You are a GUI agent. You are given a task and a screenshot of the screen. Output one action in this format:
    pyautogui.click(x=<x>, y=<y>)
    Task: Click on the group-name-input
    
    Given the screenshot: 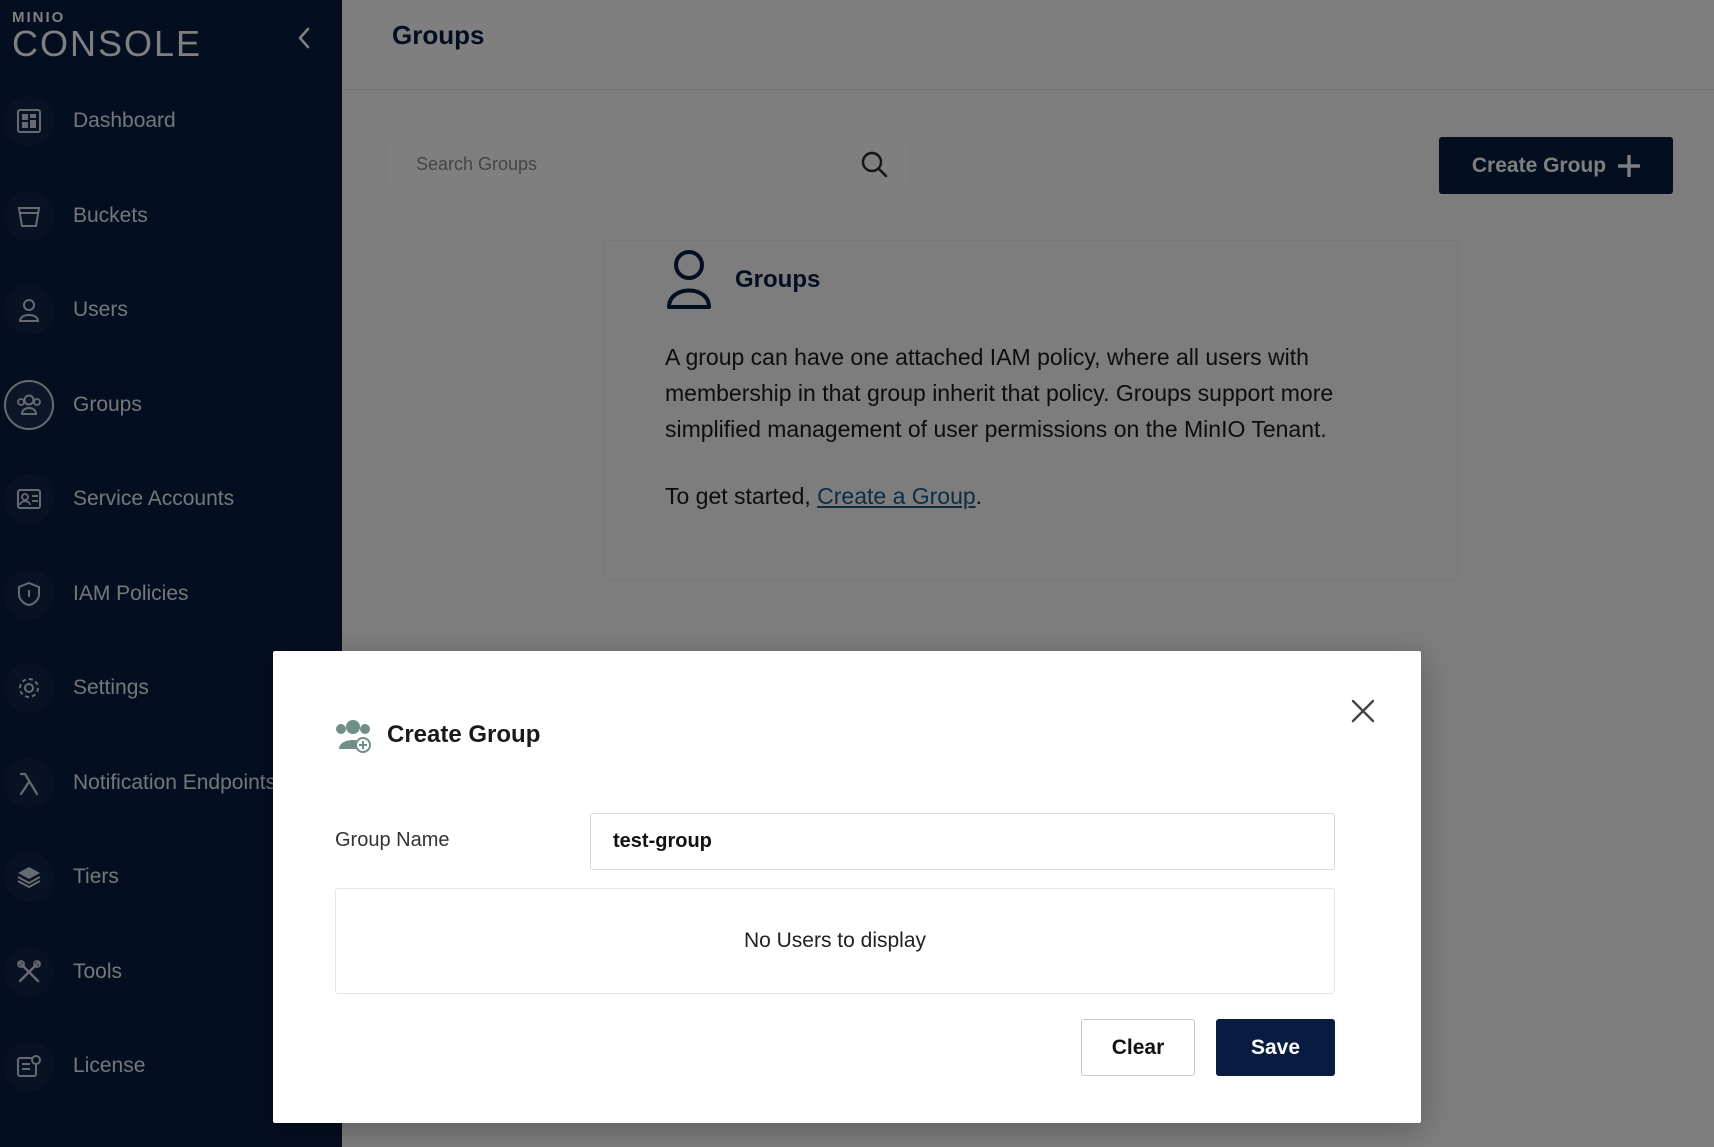 What is the action you would take?
    pyautogui.click(x=962, y=841)
    